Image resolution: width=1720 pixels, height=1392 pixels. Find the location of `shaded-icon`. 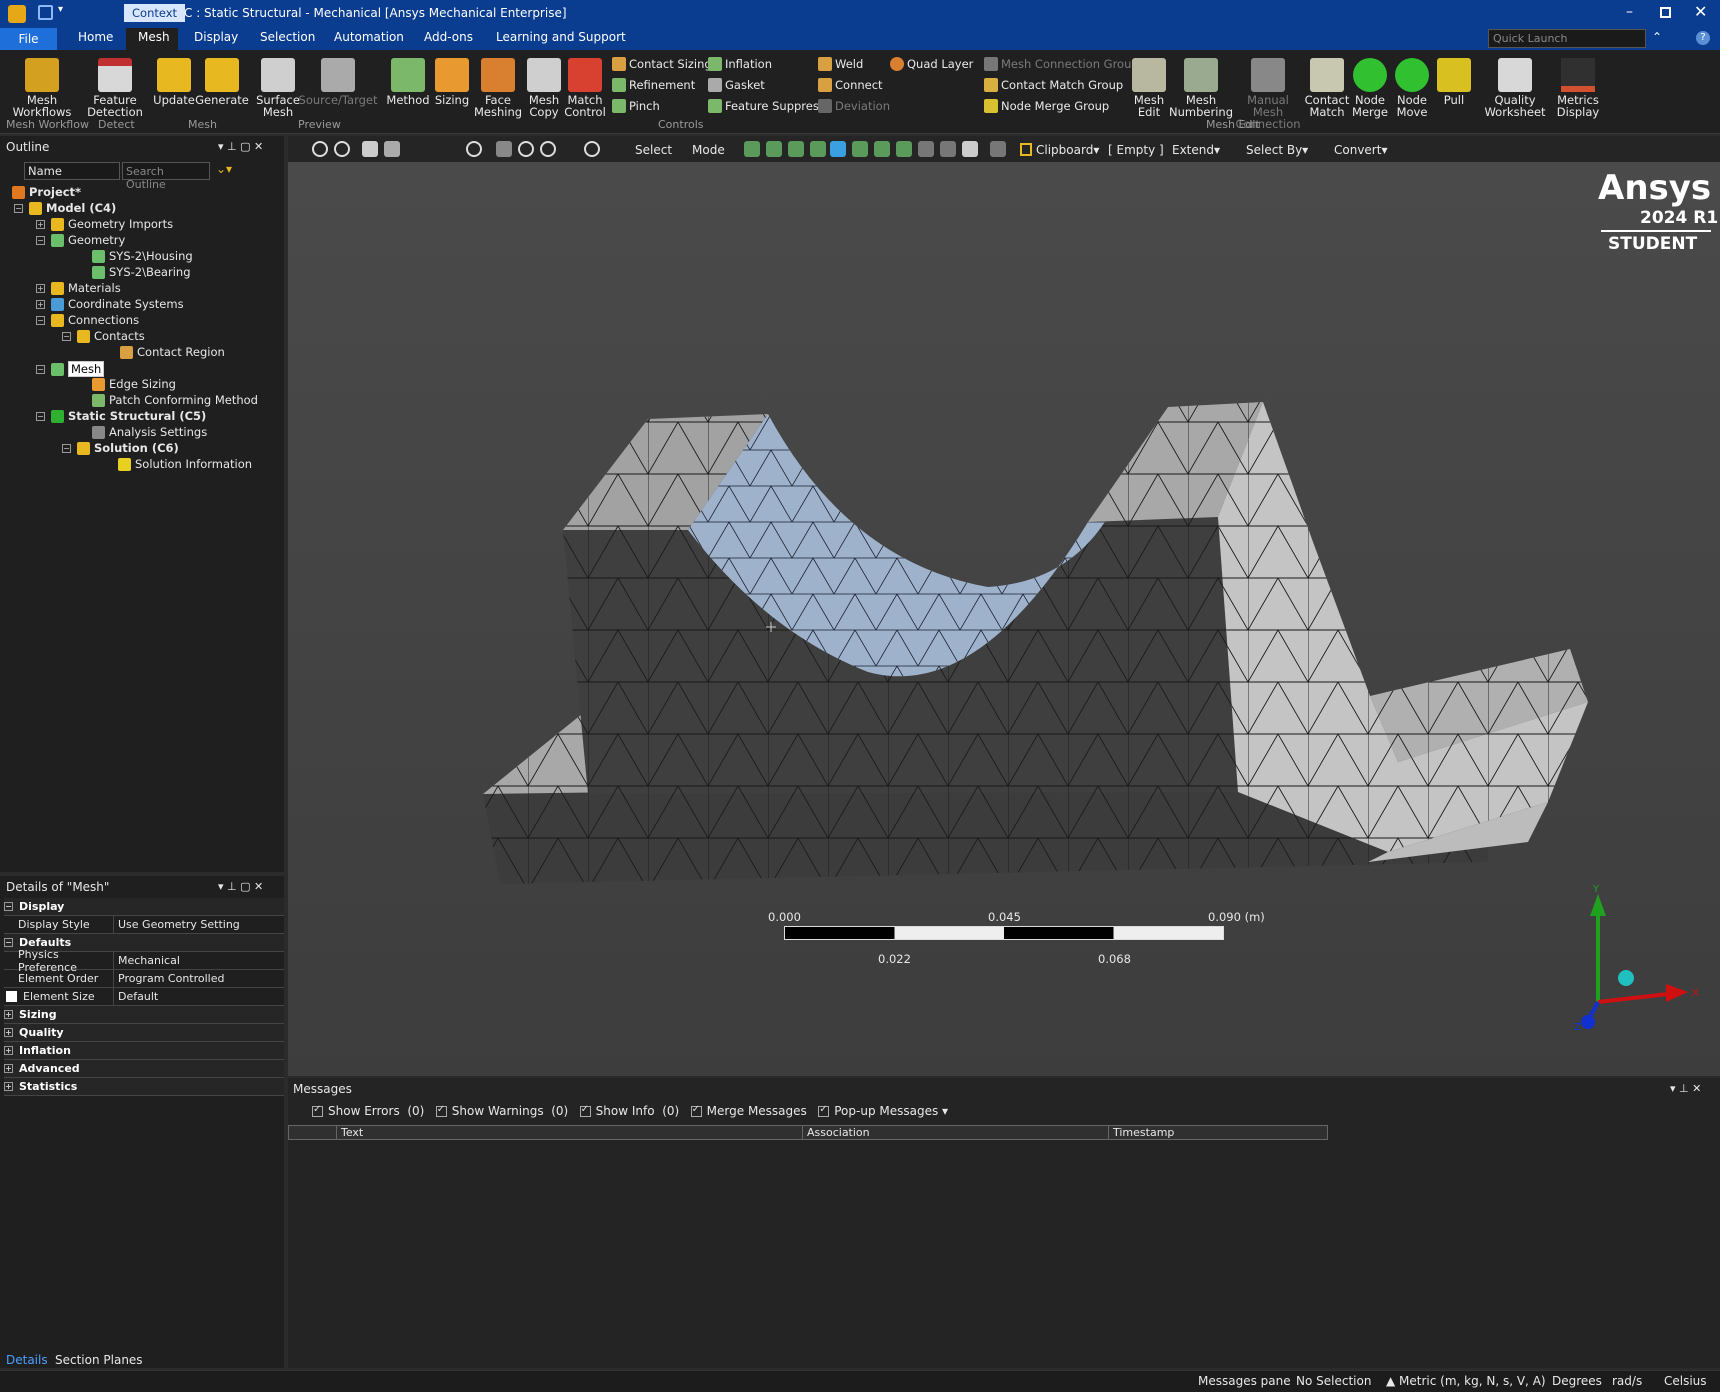

shaded-icon is located at coordinates (392, 149).